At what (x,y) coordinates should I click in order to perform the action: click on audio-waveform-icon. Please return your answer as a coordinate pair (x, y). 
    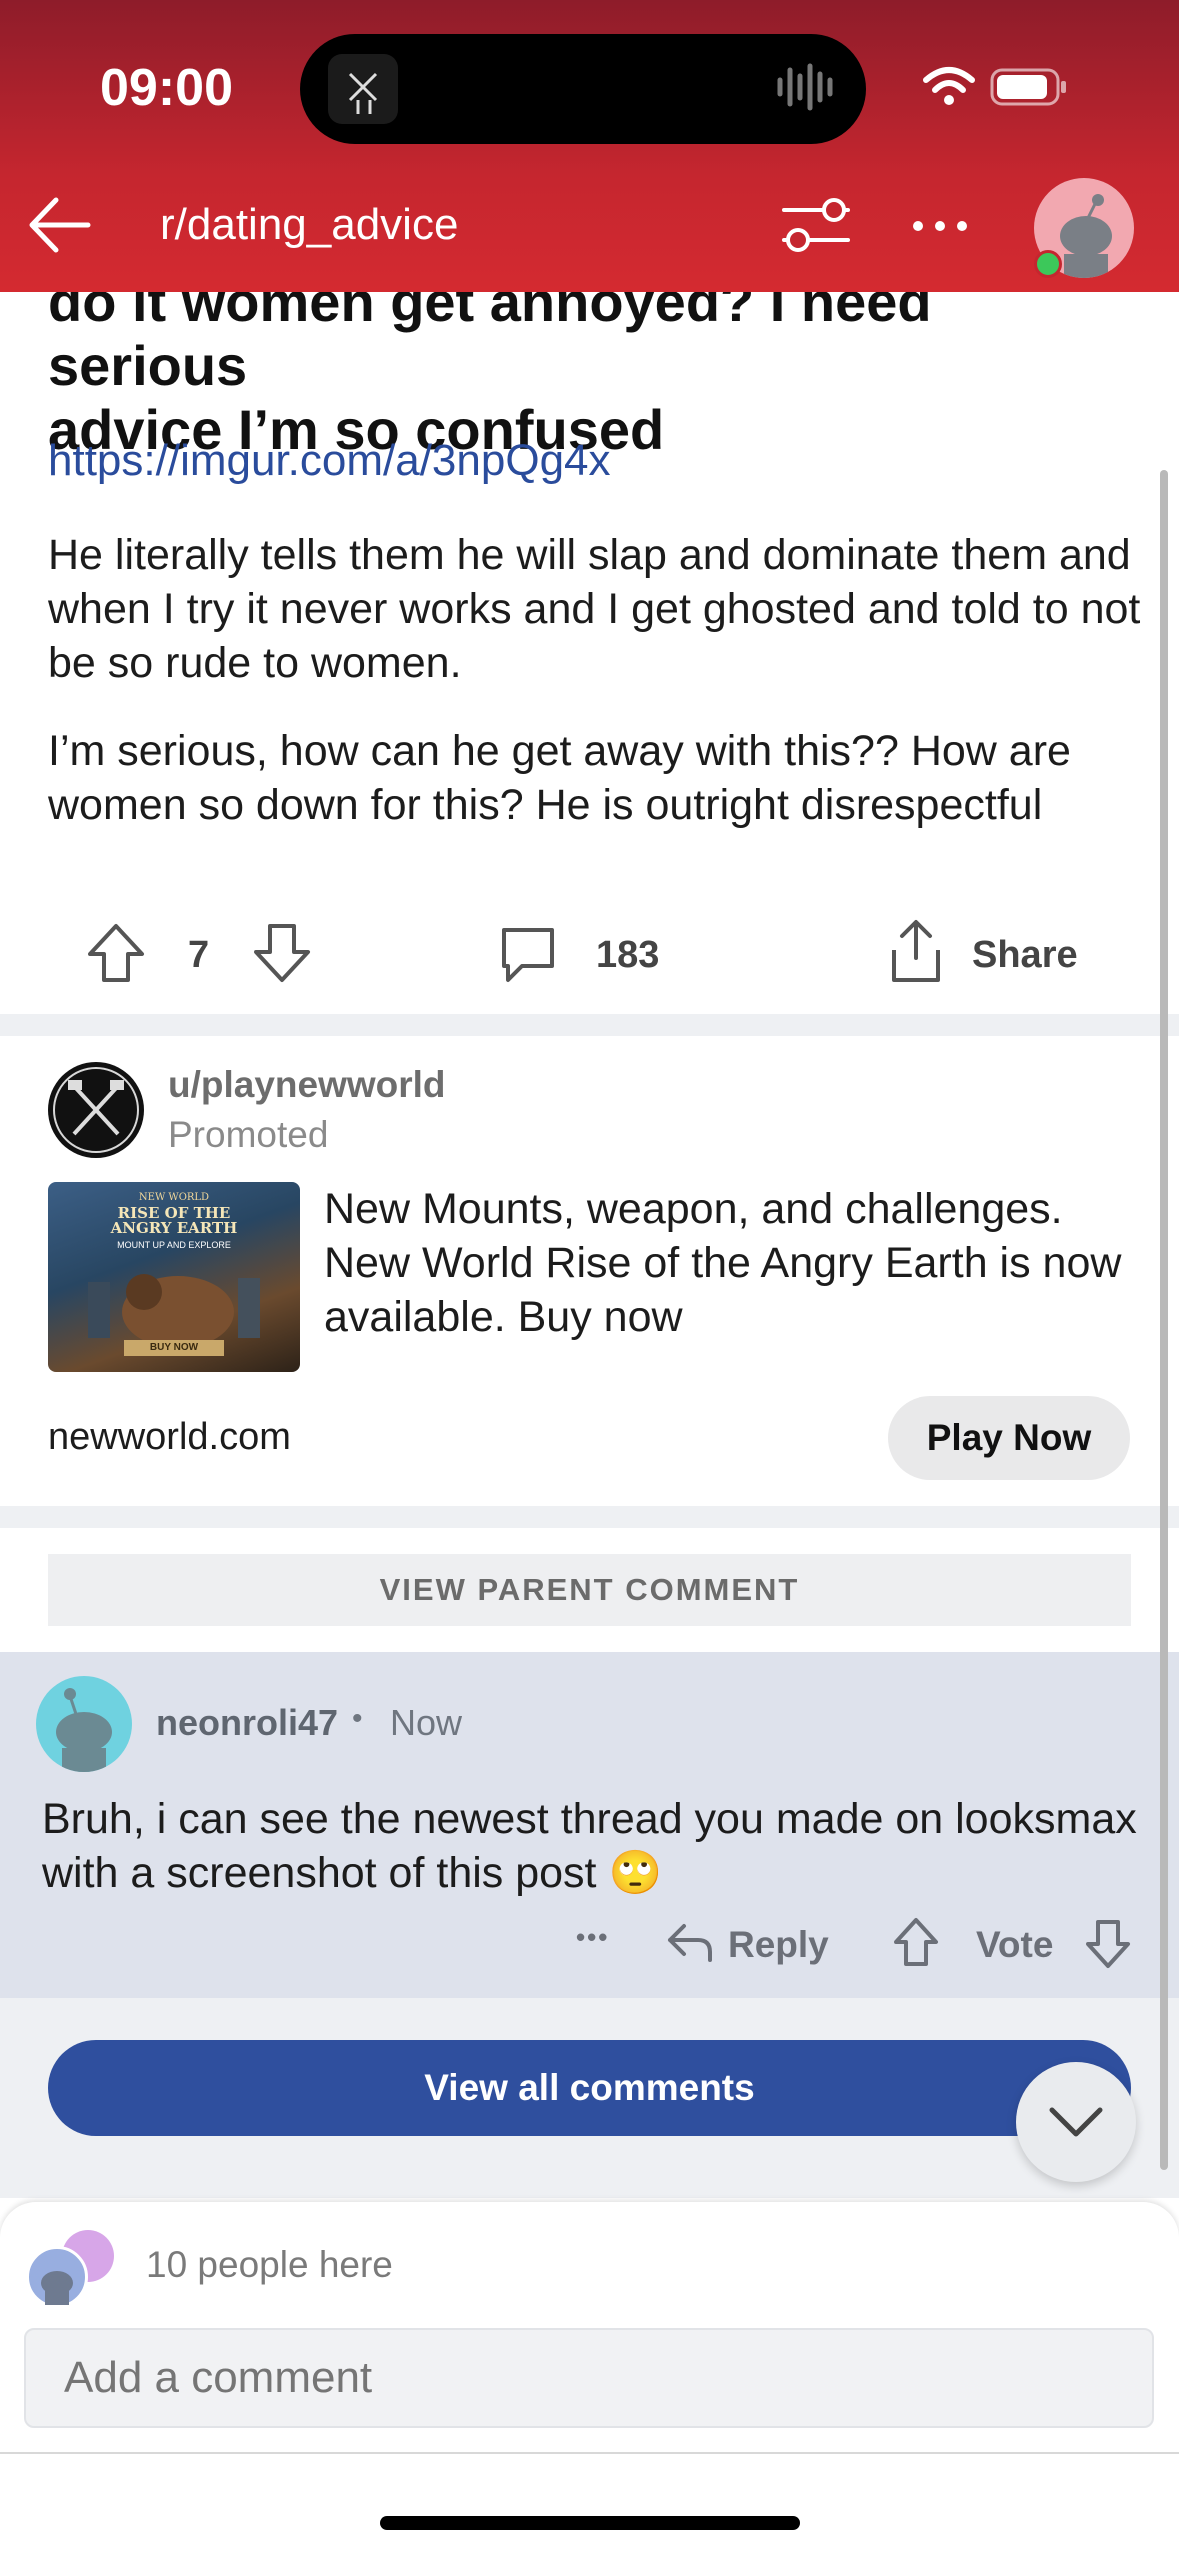
    Looking at the image, I should click on (805, 87).